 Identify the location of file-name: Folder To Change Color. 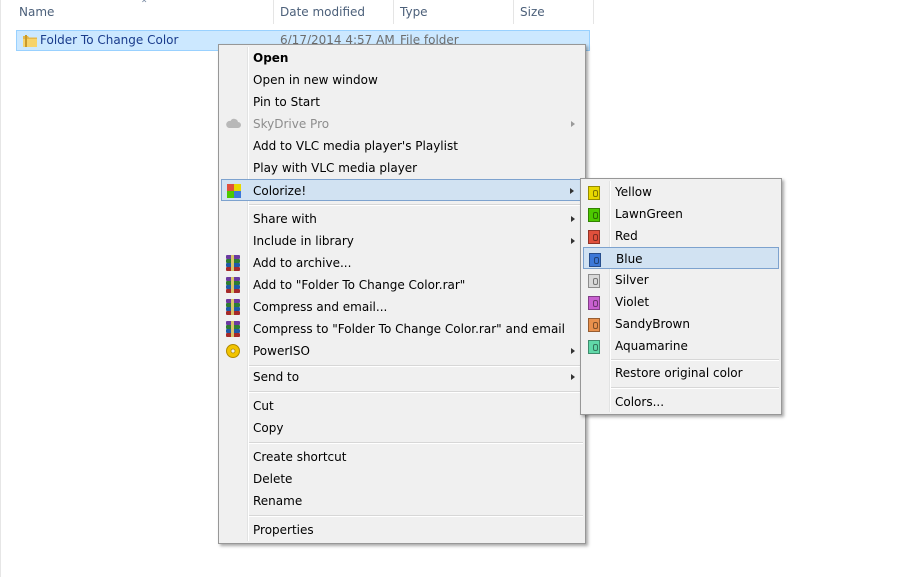
(109, 40).